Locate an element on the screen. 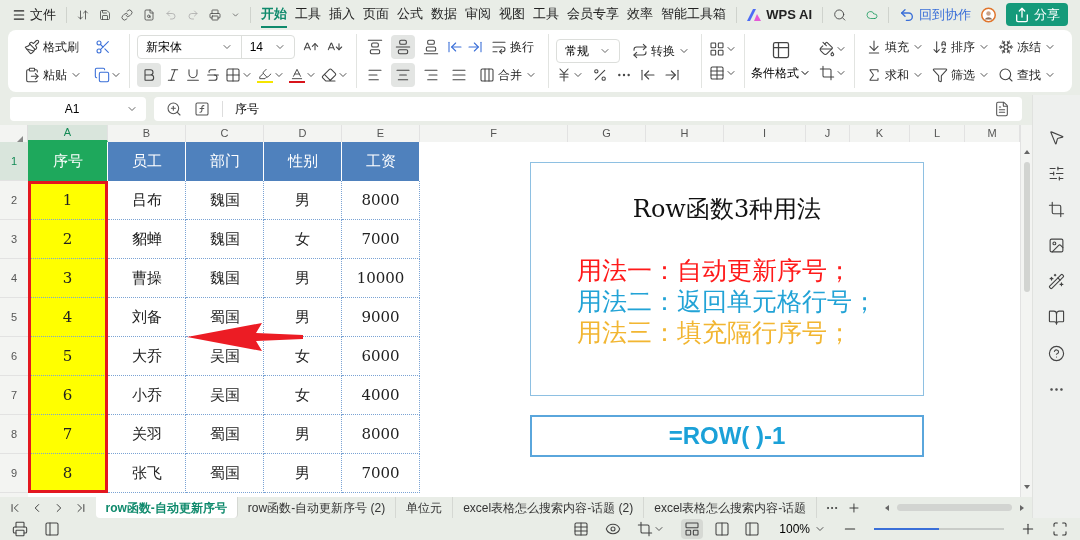  scroll-right-icon is located at coordinates (1021, 507).